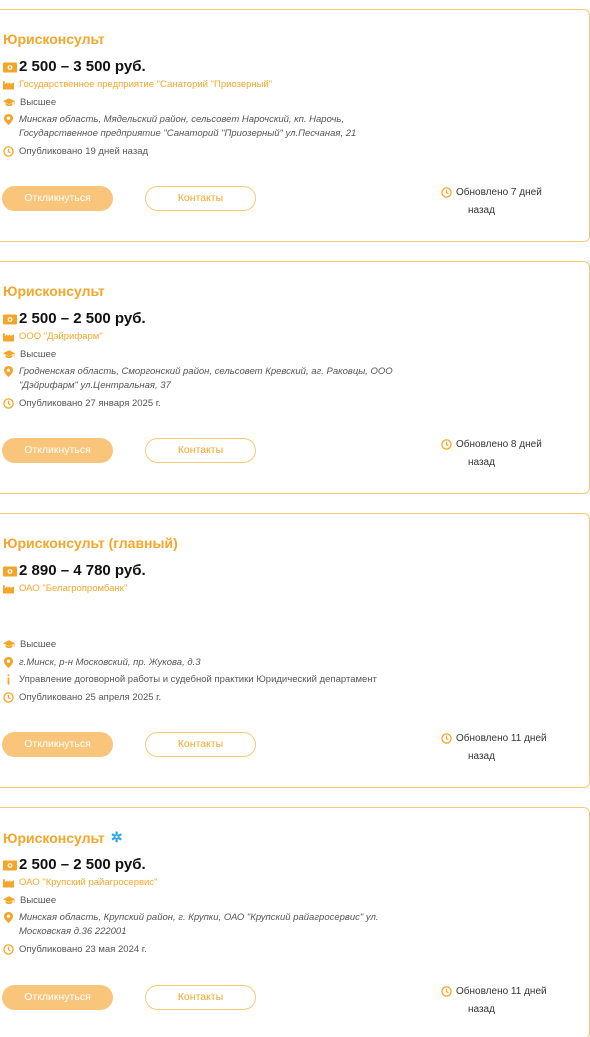 The height and width of the screenshot is (1037, 590). I want to click on published-date: Опубликовано 23 мая 2024 г., so click(83, 949).